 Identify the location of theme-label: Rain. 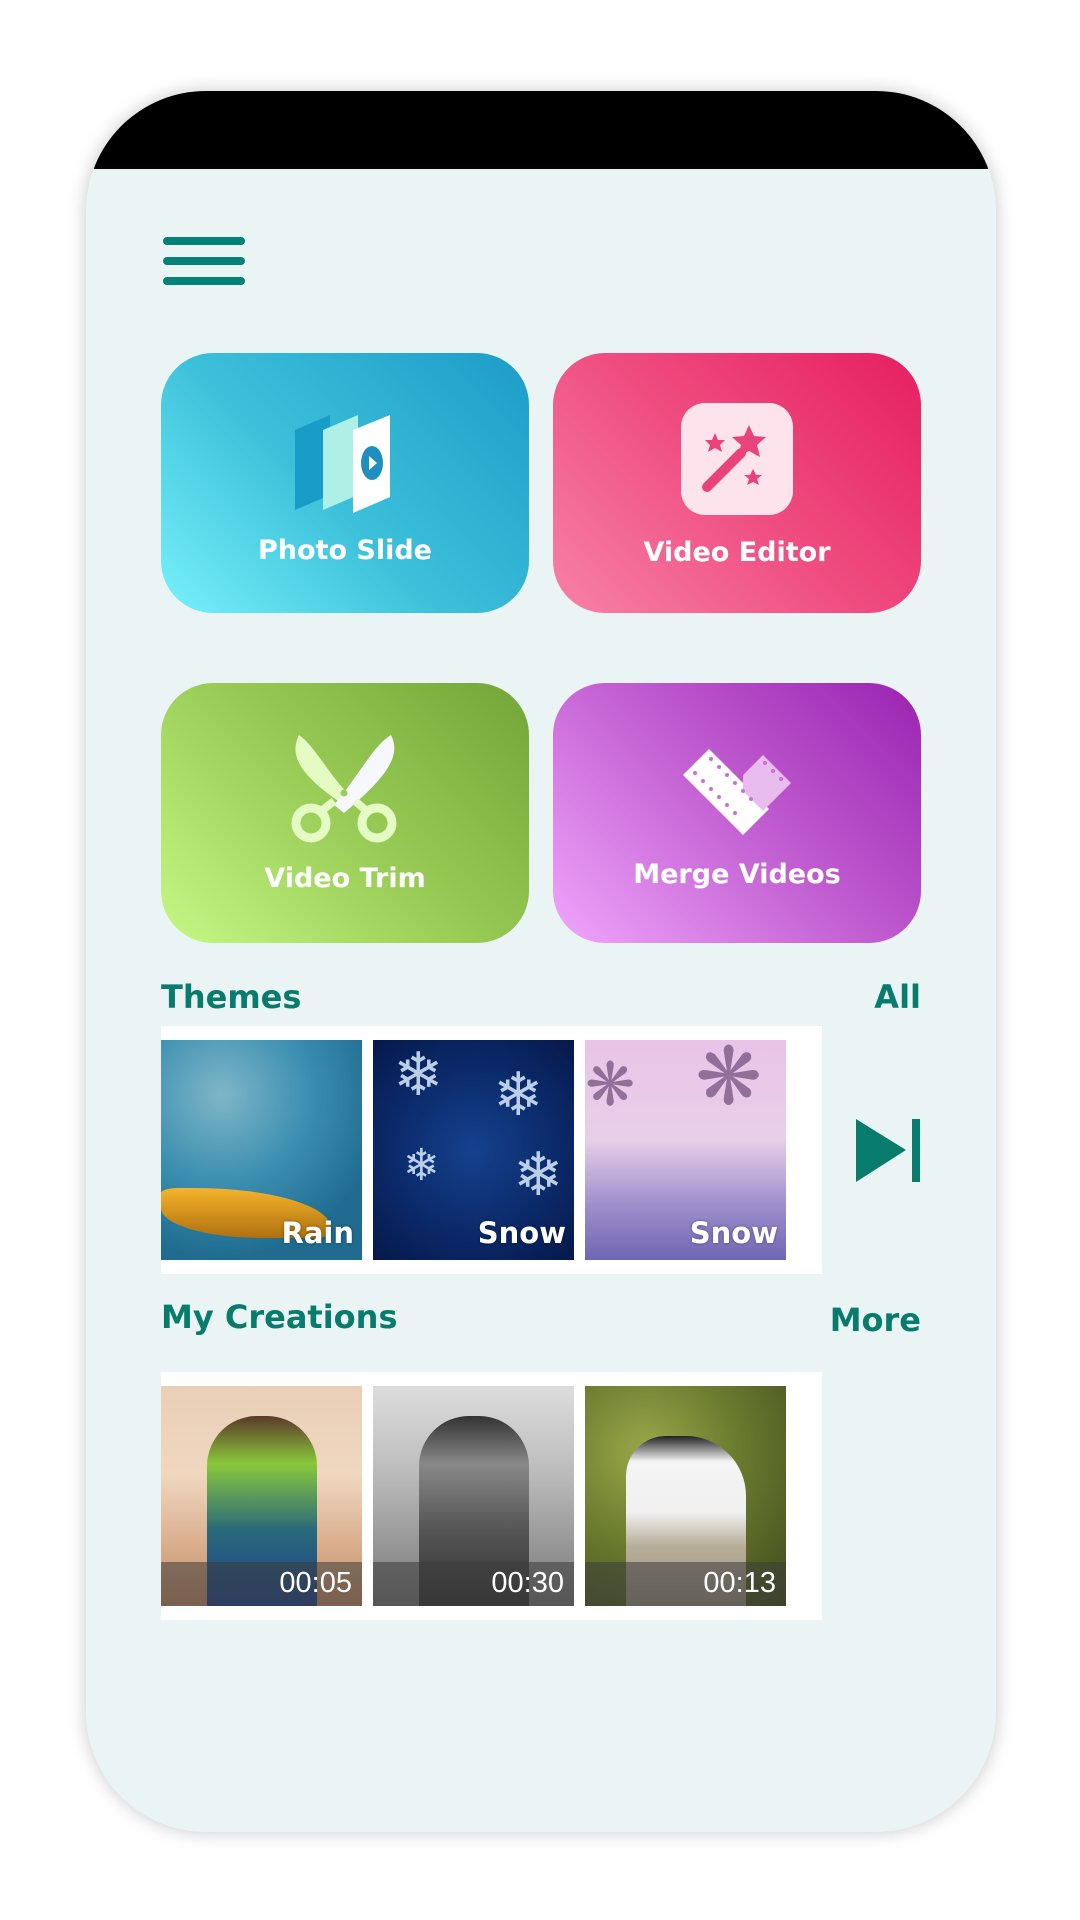
(318, 1233).